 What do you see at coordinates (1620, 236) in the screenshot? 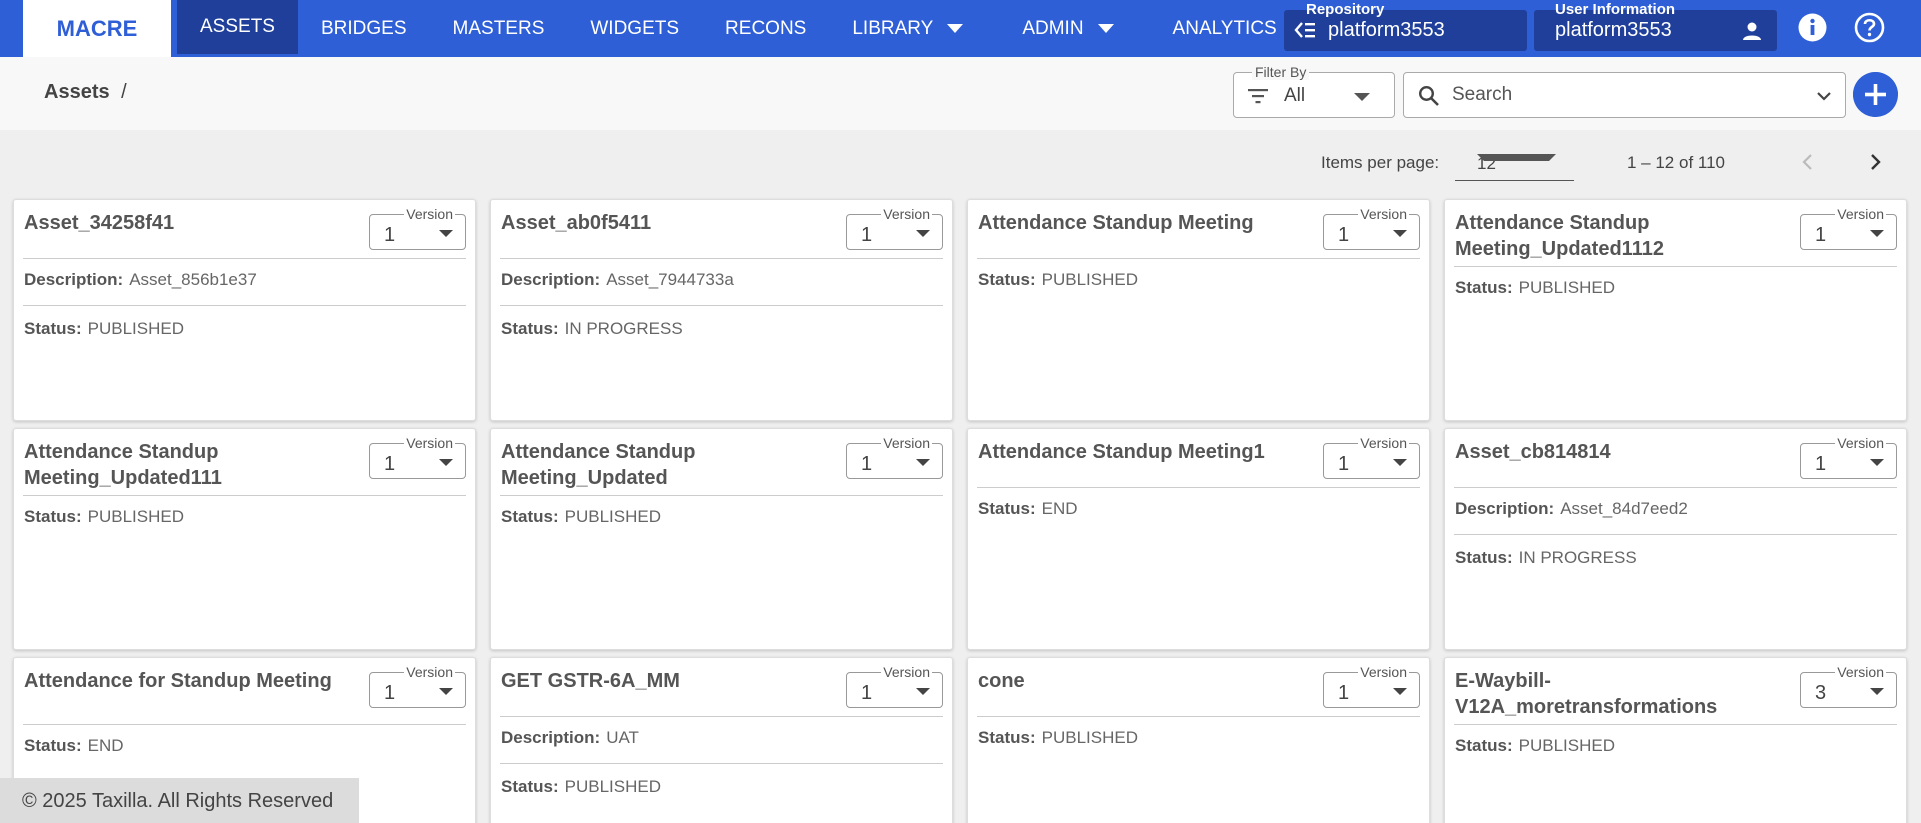
I see `asset-title: Attendance Standup Meeting_Updated1112` at bounding box center [1620, 236].